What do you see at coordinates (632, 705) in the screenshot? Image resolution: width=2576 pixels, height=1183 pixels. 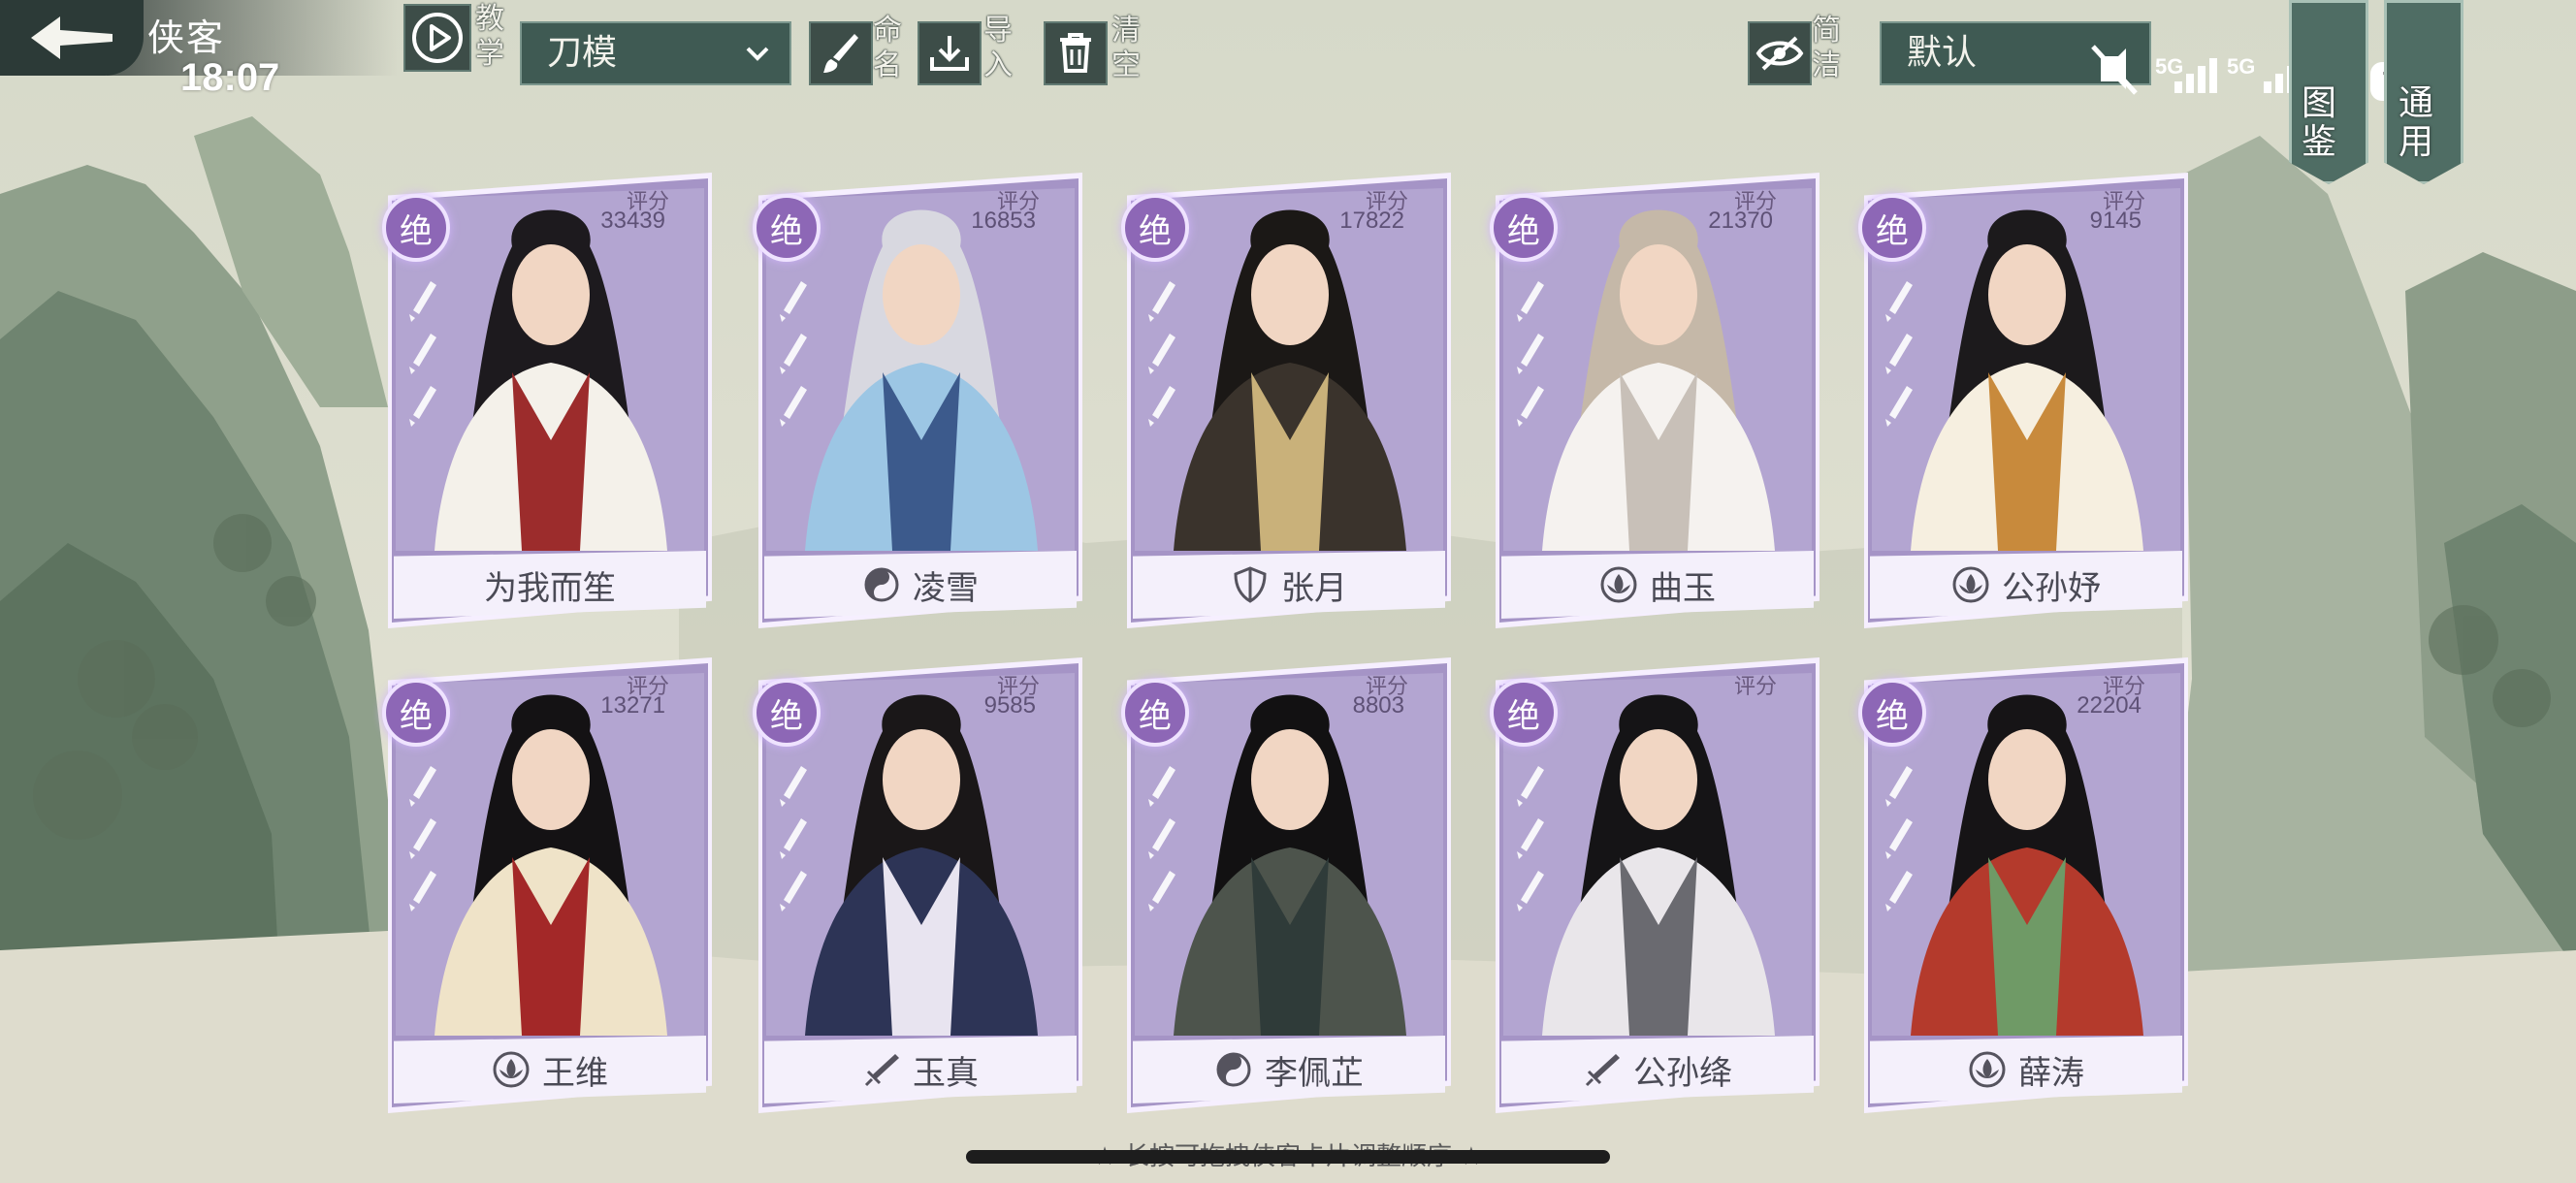 I see `score-value: 13271` at bounding box center [632, 705].